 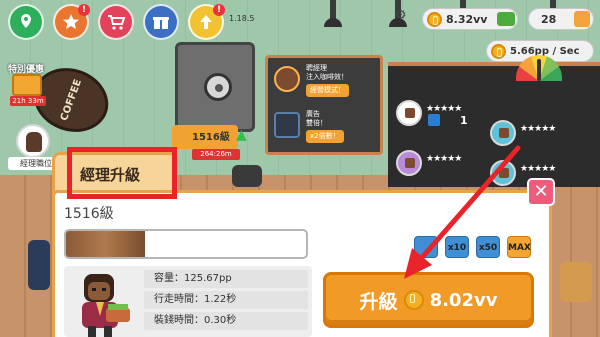 What do you see at coordinates (218, 87) in the screenshot?
I see `safe-dial-icon` at bounding box center [218, 87].